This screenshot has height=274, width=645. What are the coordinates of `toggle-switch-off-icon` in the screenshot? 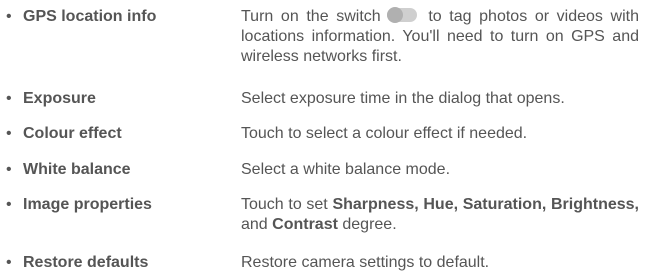 It's located at (401, 15).